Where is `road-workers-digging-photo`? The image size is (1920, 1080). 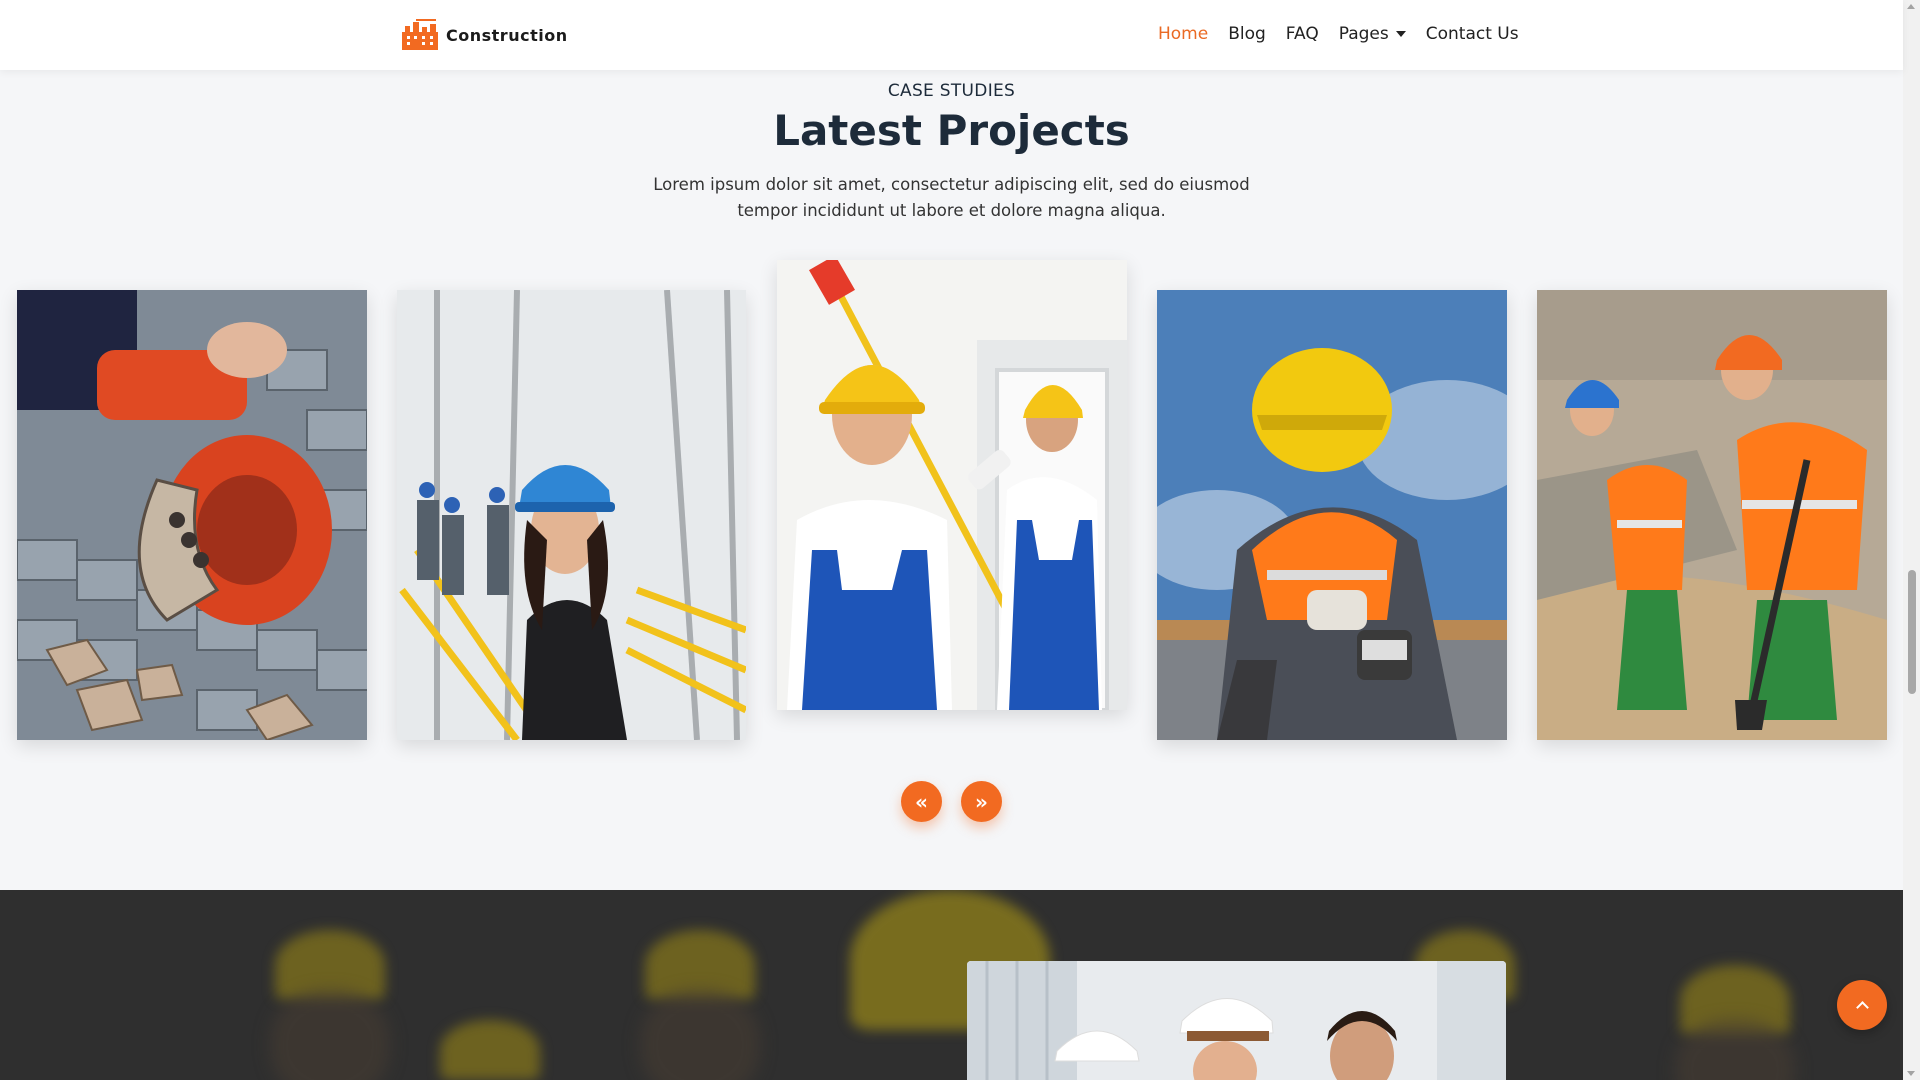
road-workers-digging-photo is located at coordinates (1712, 515).